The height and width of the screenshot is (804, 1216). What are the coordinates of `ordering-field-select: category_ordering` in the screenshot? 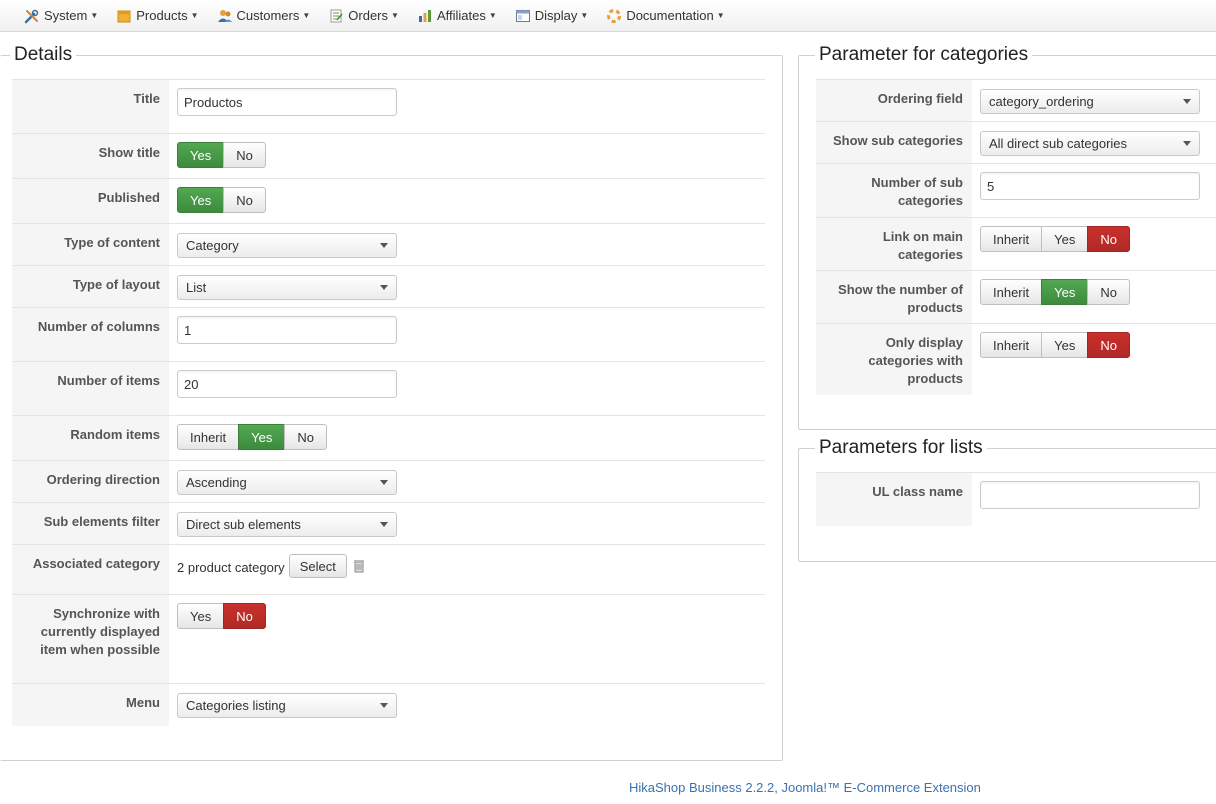 It's located at (1090, 101).